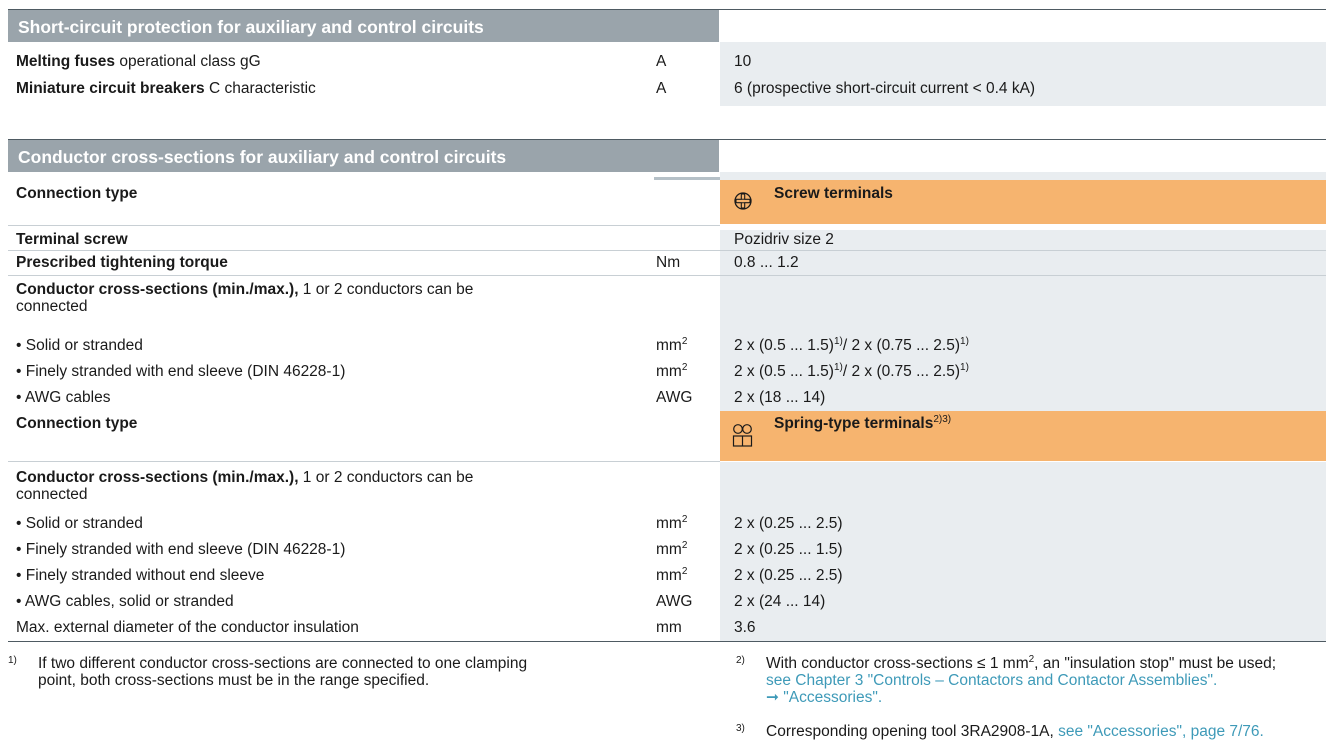 The width and height of the screenshot is (1332, 751). I want to click on row-value: 2 x (24 ... 14), so click(1023, 602).